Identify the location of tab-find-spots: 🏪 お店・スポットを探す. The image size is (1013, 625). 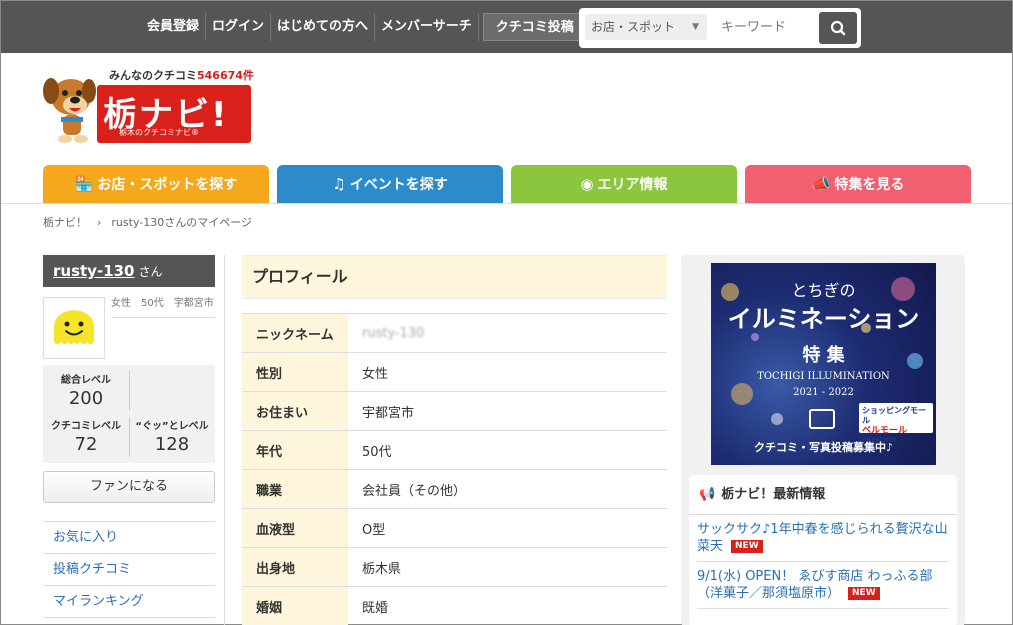
(156, 184).